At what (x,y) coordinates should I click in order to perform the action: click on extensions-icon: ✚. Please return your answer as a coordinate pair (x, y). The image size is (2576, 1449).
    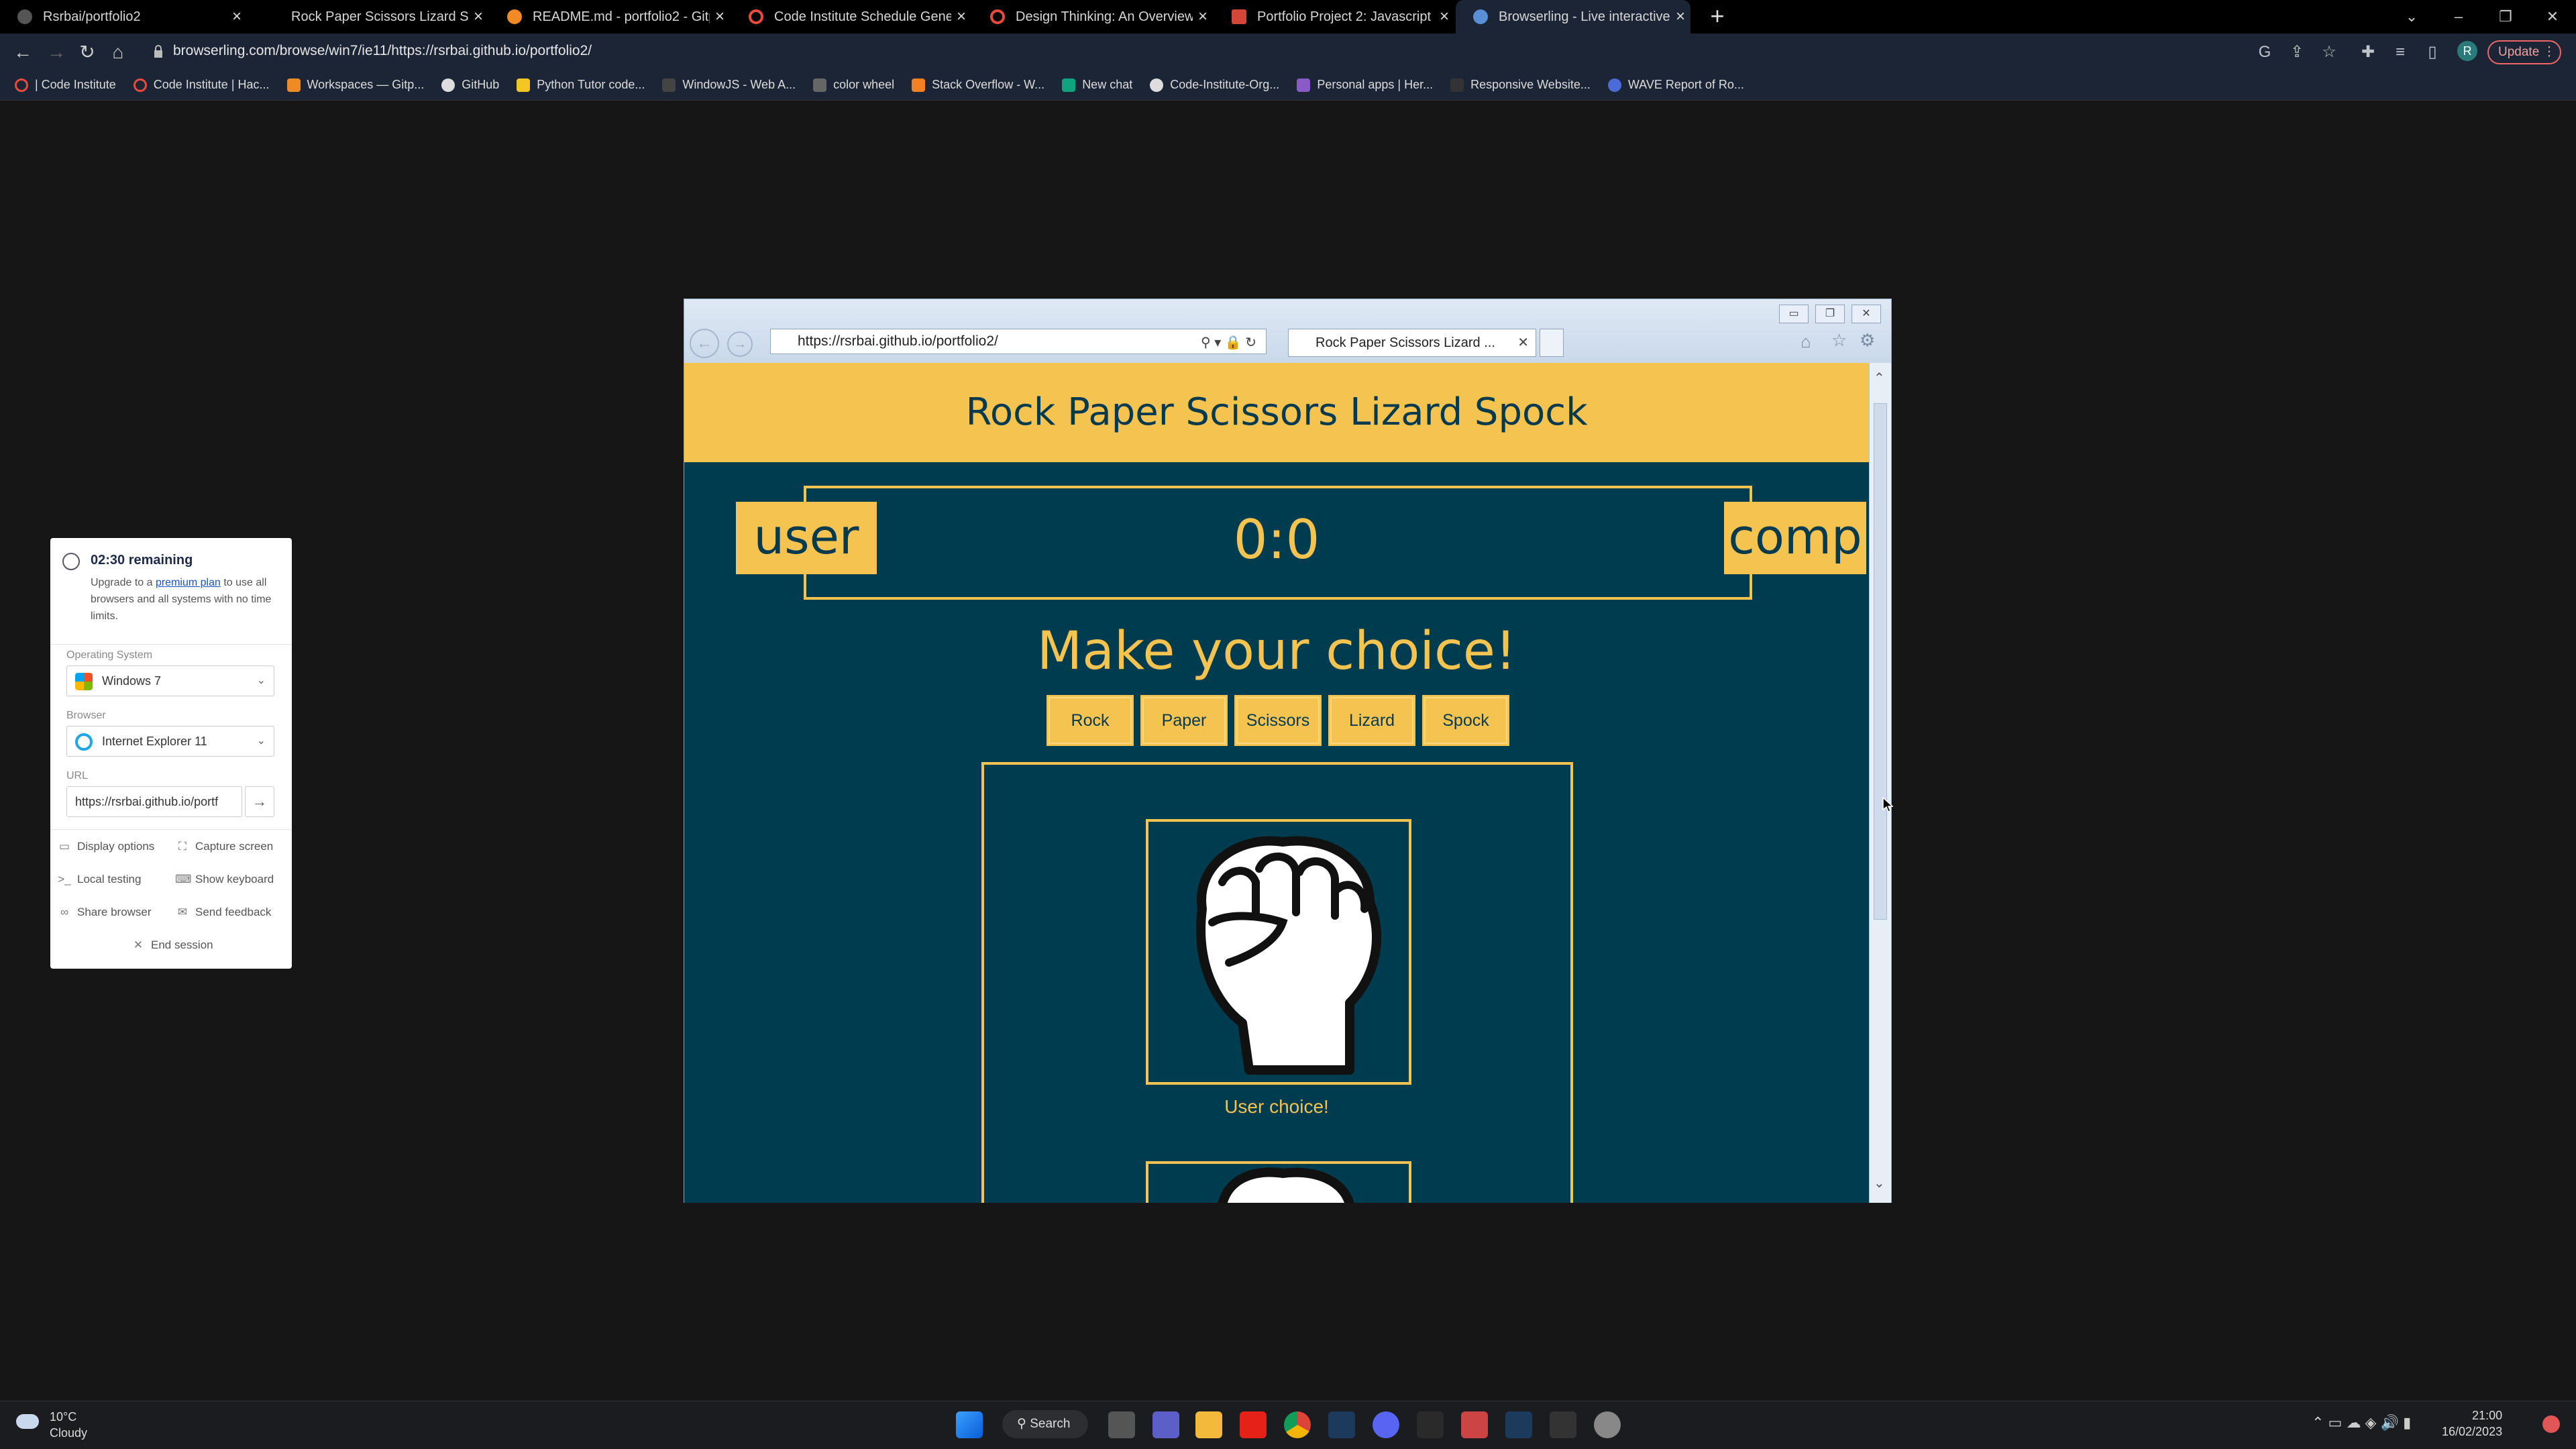
    Looking at the image, I should click on (2368, 52).